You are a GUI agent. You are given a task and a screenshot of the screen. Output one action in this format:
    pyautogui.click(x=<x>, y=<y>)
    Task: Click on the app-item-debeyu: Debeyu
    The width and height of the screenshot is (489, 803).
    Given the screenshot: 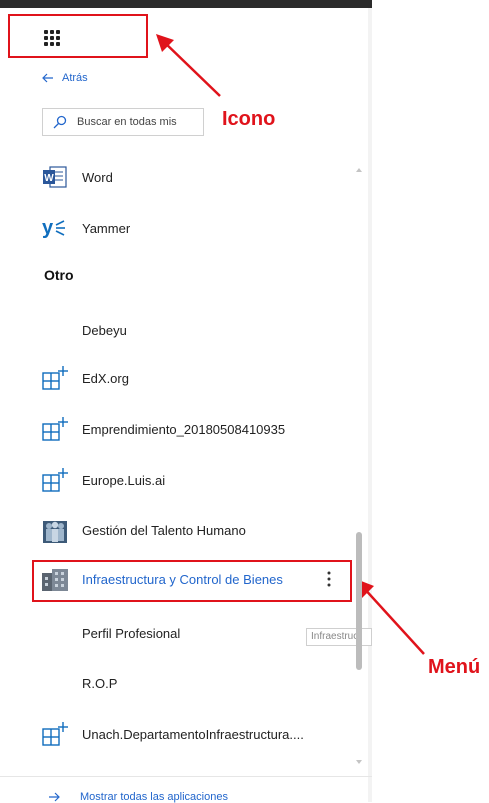 What is the action you would take?
    pyautogui.click(x=84, y=330)
    